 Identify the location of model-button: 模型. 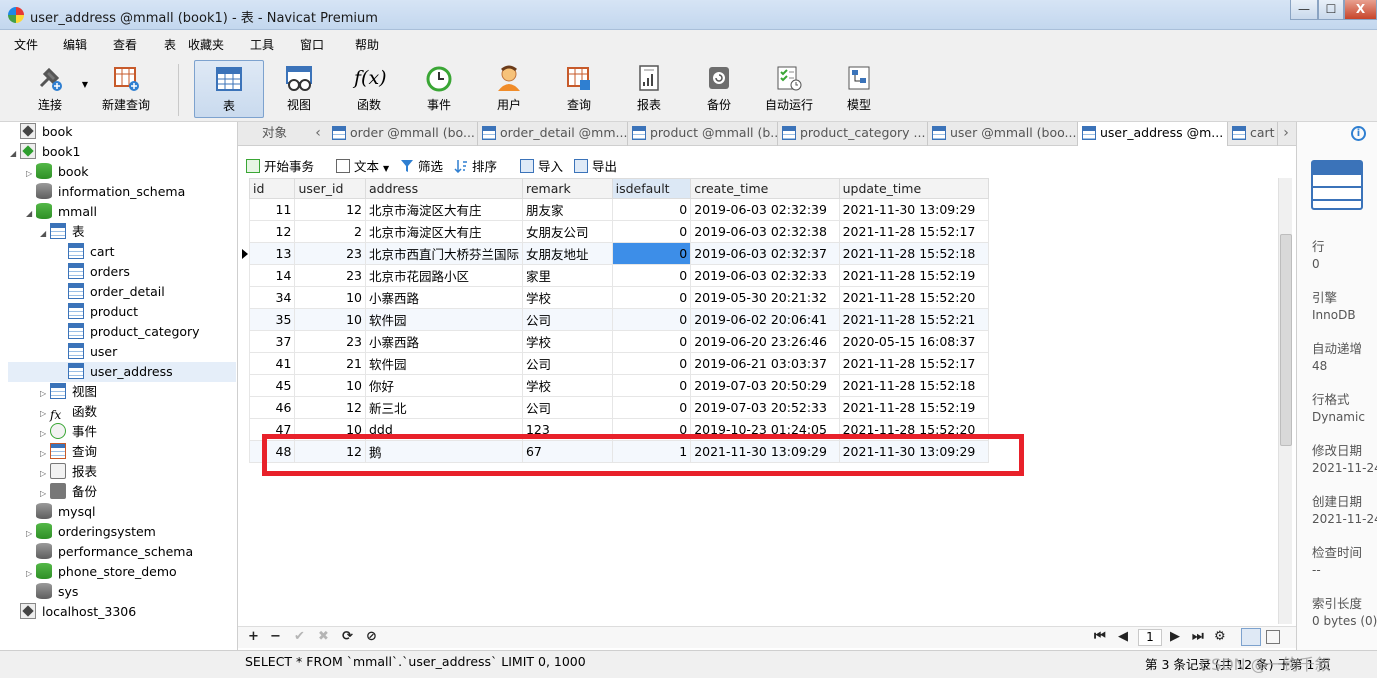
(859, 89).